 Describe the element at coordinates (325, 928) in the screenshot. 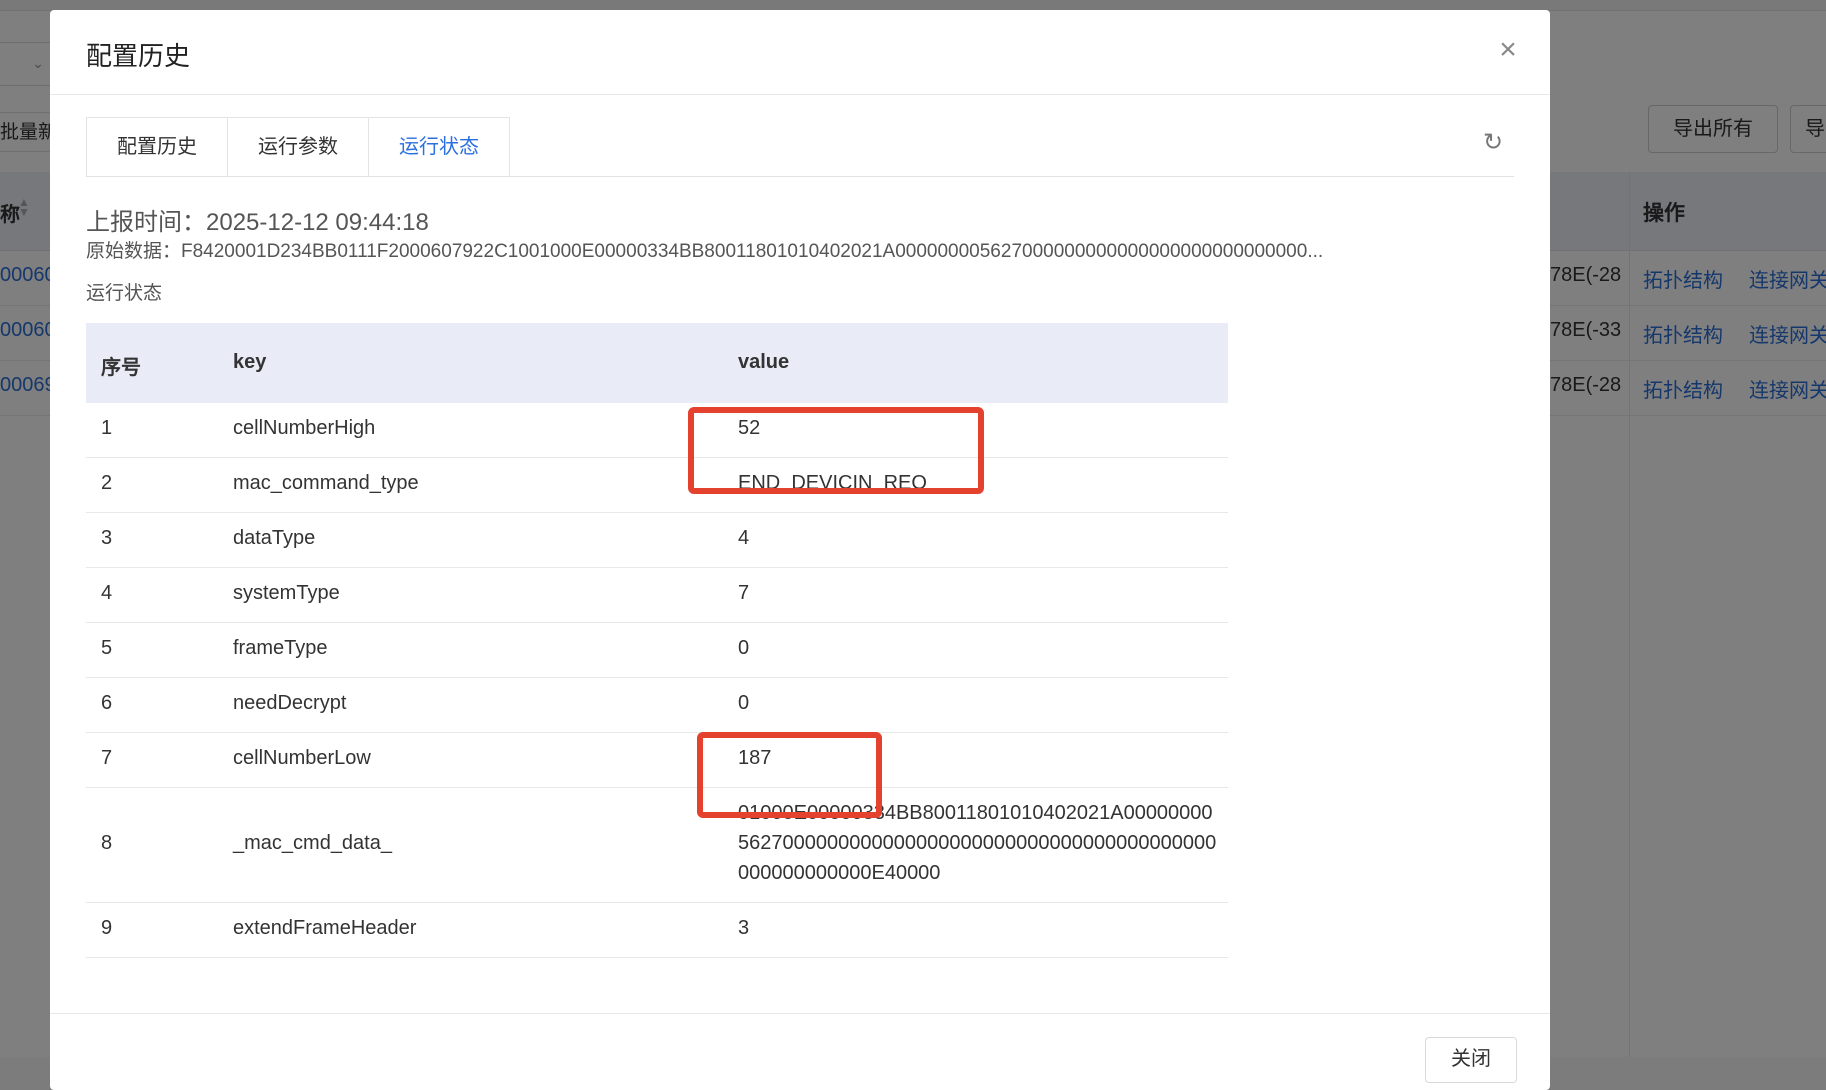

I see `row-key: extendFrameHeader` at that location.